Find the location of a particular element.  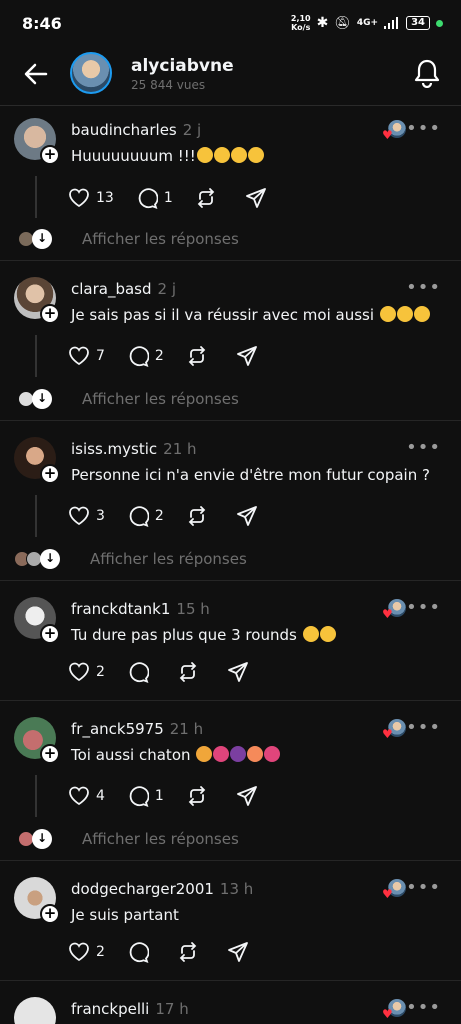

view-count: 25 844 vues is located at coordinates (168, 85).